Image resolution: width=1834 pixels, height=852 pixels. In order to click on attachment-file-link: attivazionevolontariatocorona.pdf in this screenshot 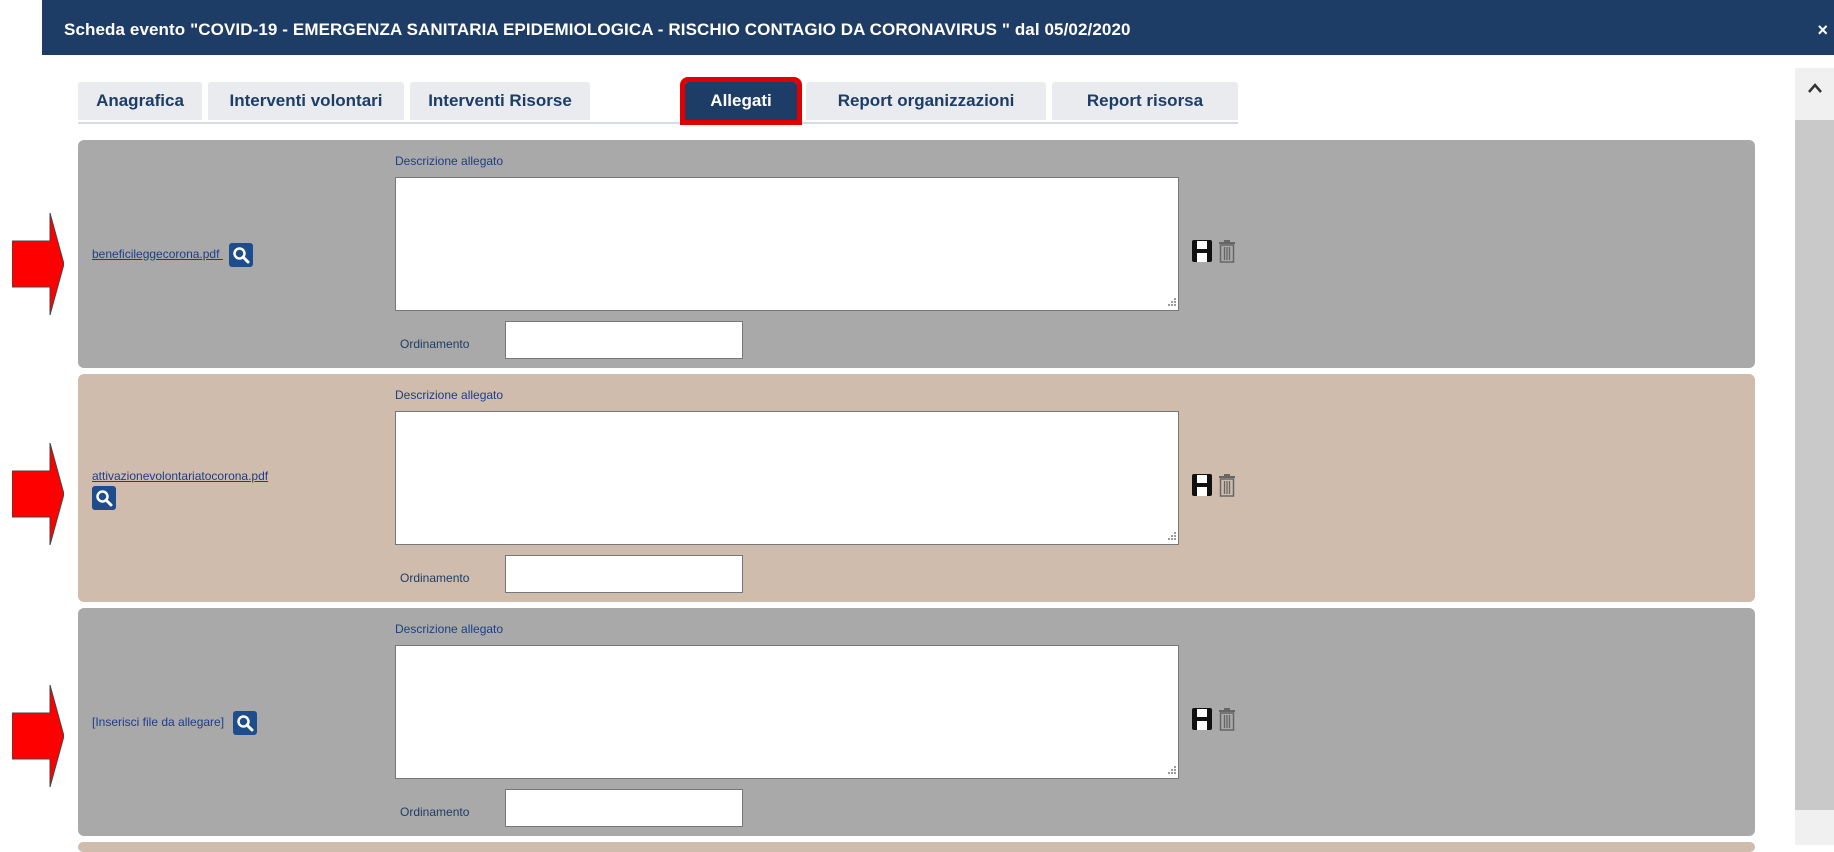, I will do `click(180, 489)`.